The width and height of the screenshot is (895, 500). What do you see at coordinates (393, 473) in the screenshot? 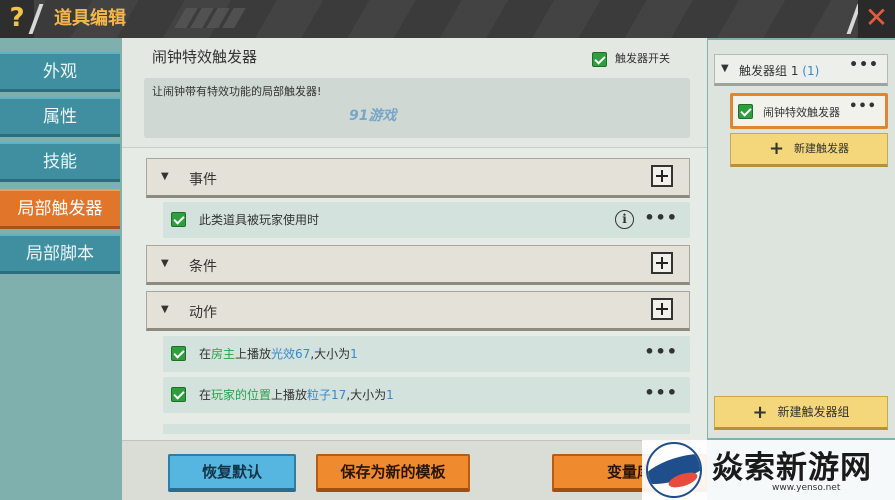
I see `save-as-template-button: 保存为新的模板` at bounding box center [393, 473].